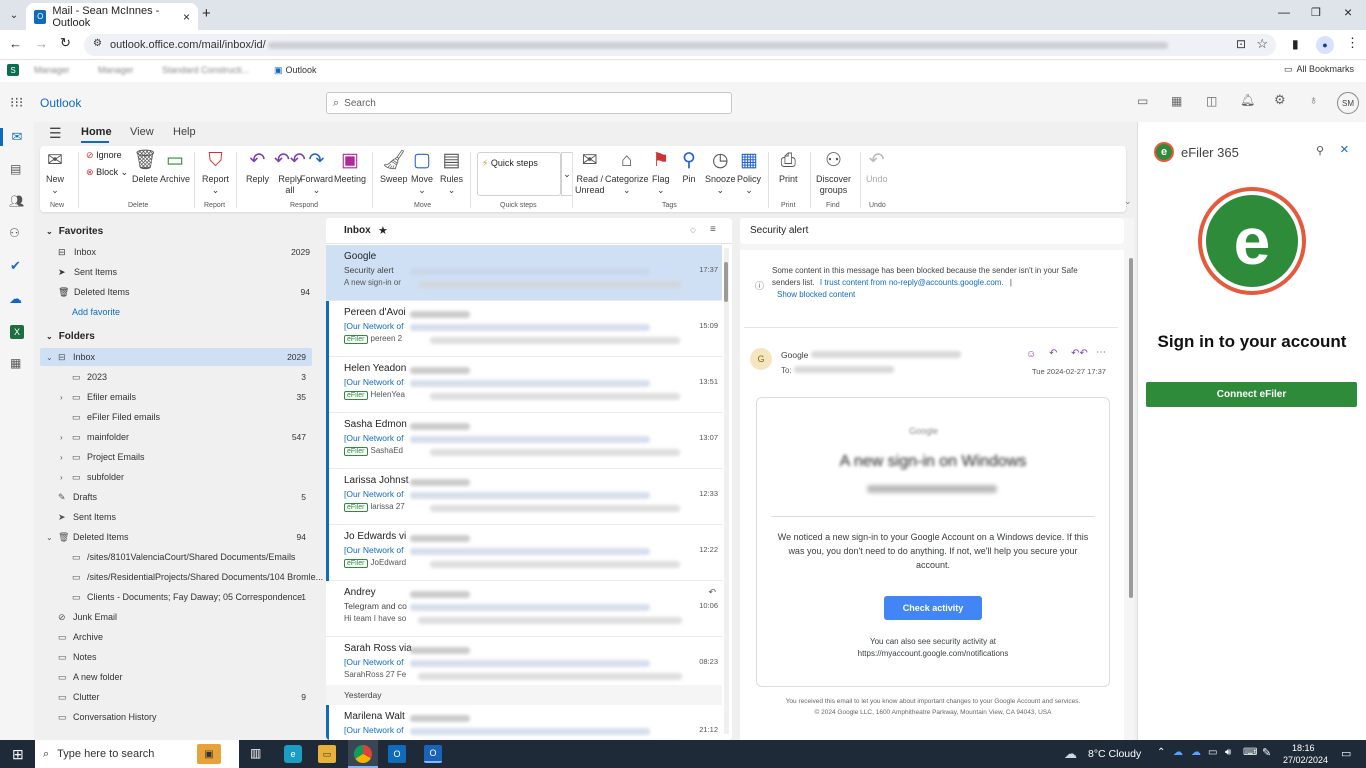  I want to click on move-button: ▢ Move ⌄, so click(422, 173).